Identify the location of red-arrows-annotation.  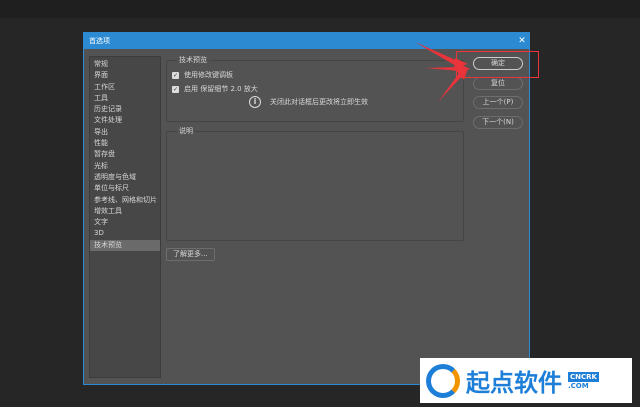
(442, 72).